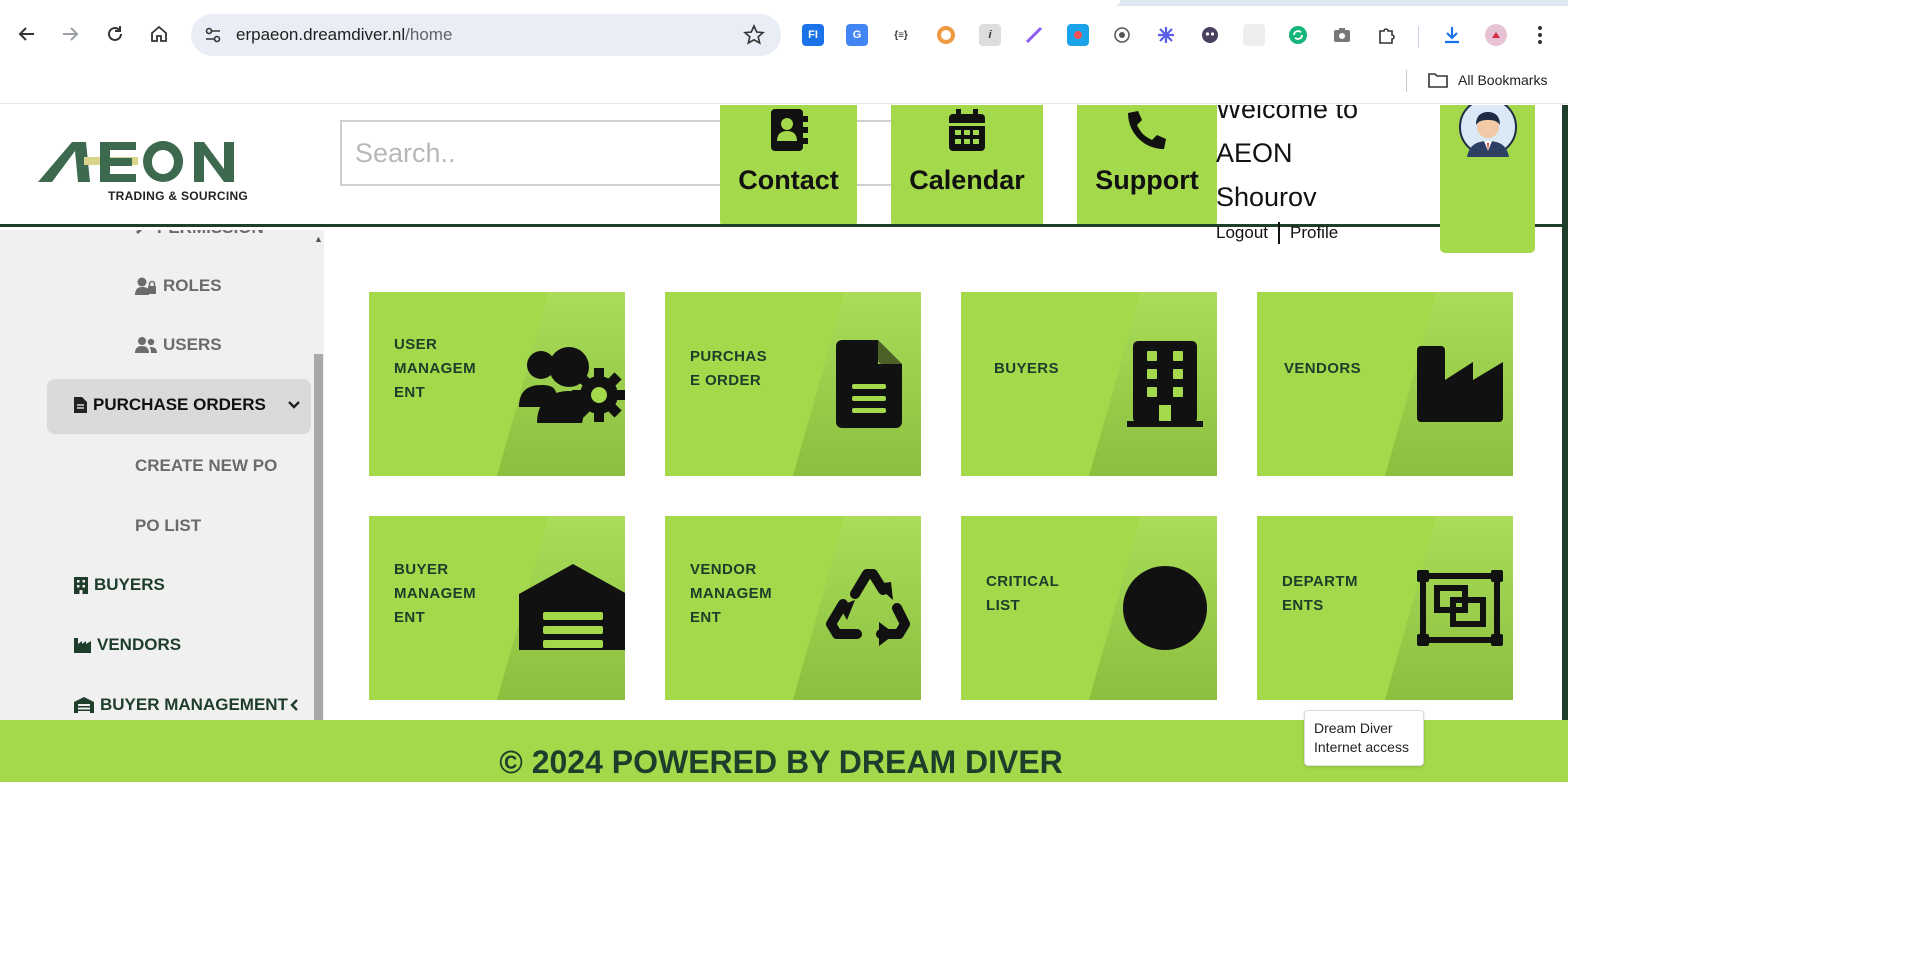 The image size is (1920, 957). I want to click on card-departments: DEPARTM ENTS, so click(1385, 608).